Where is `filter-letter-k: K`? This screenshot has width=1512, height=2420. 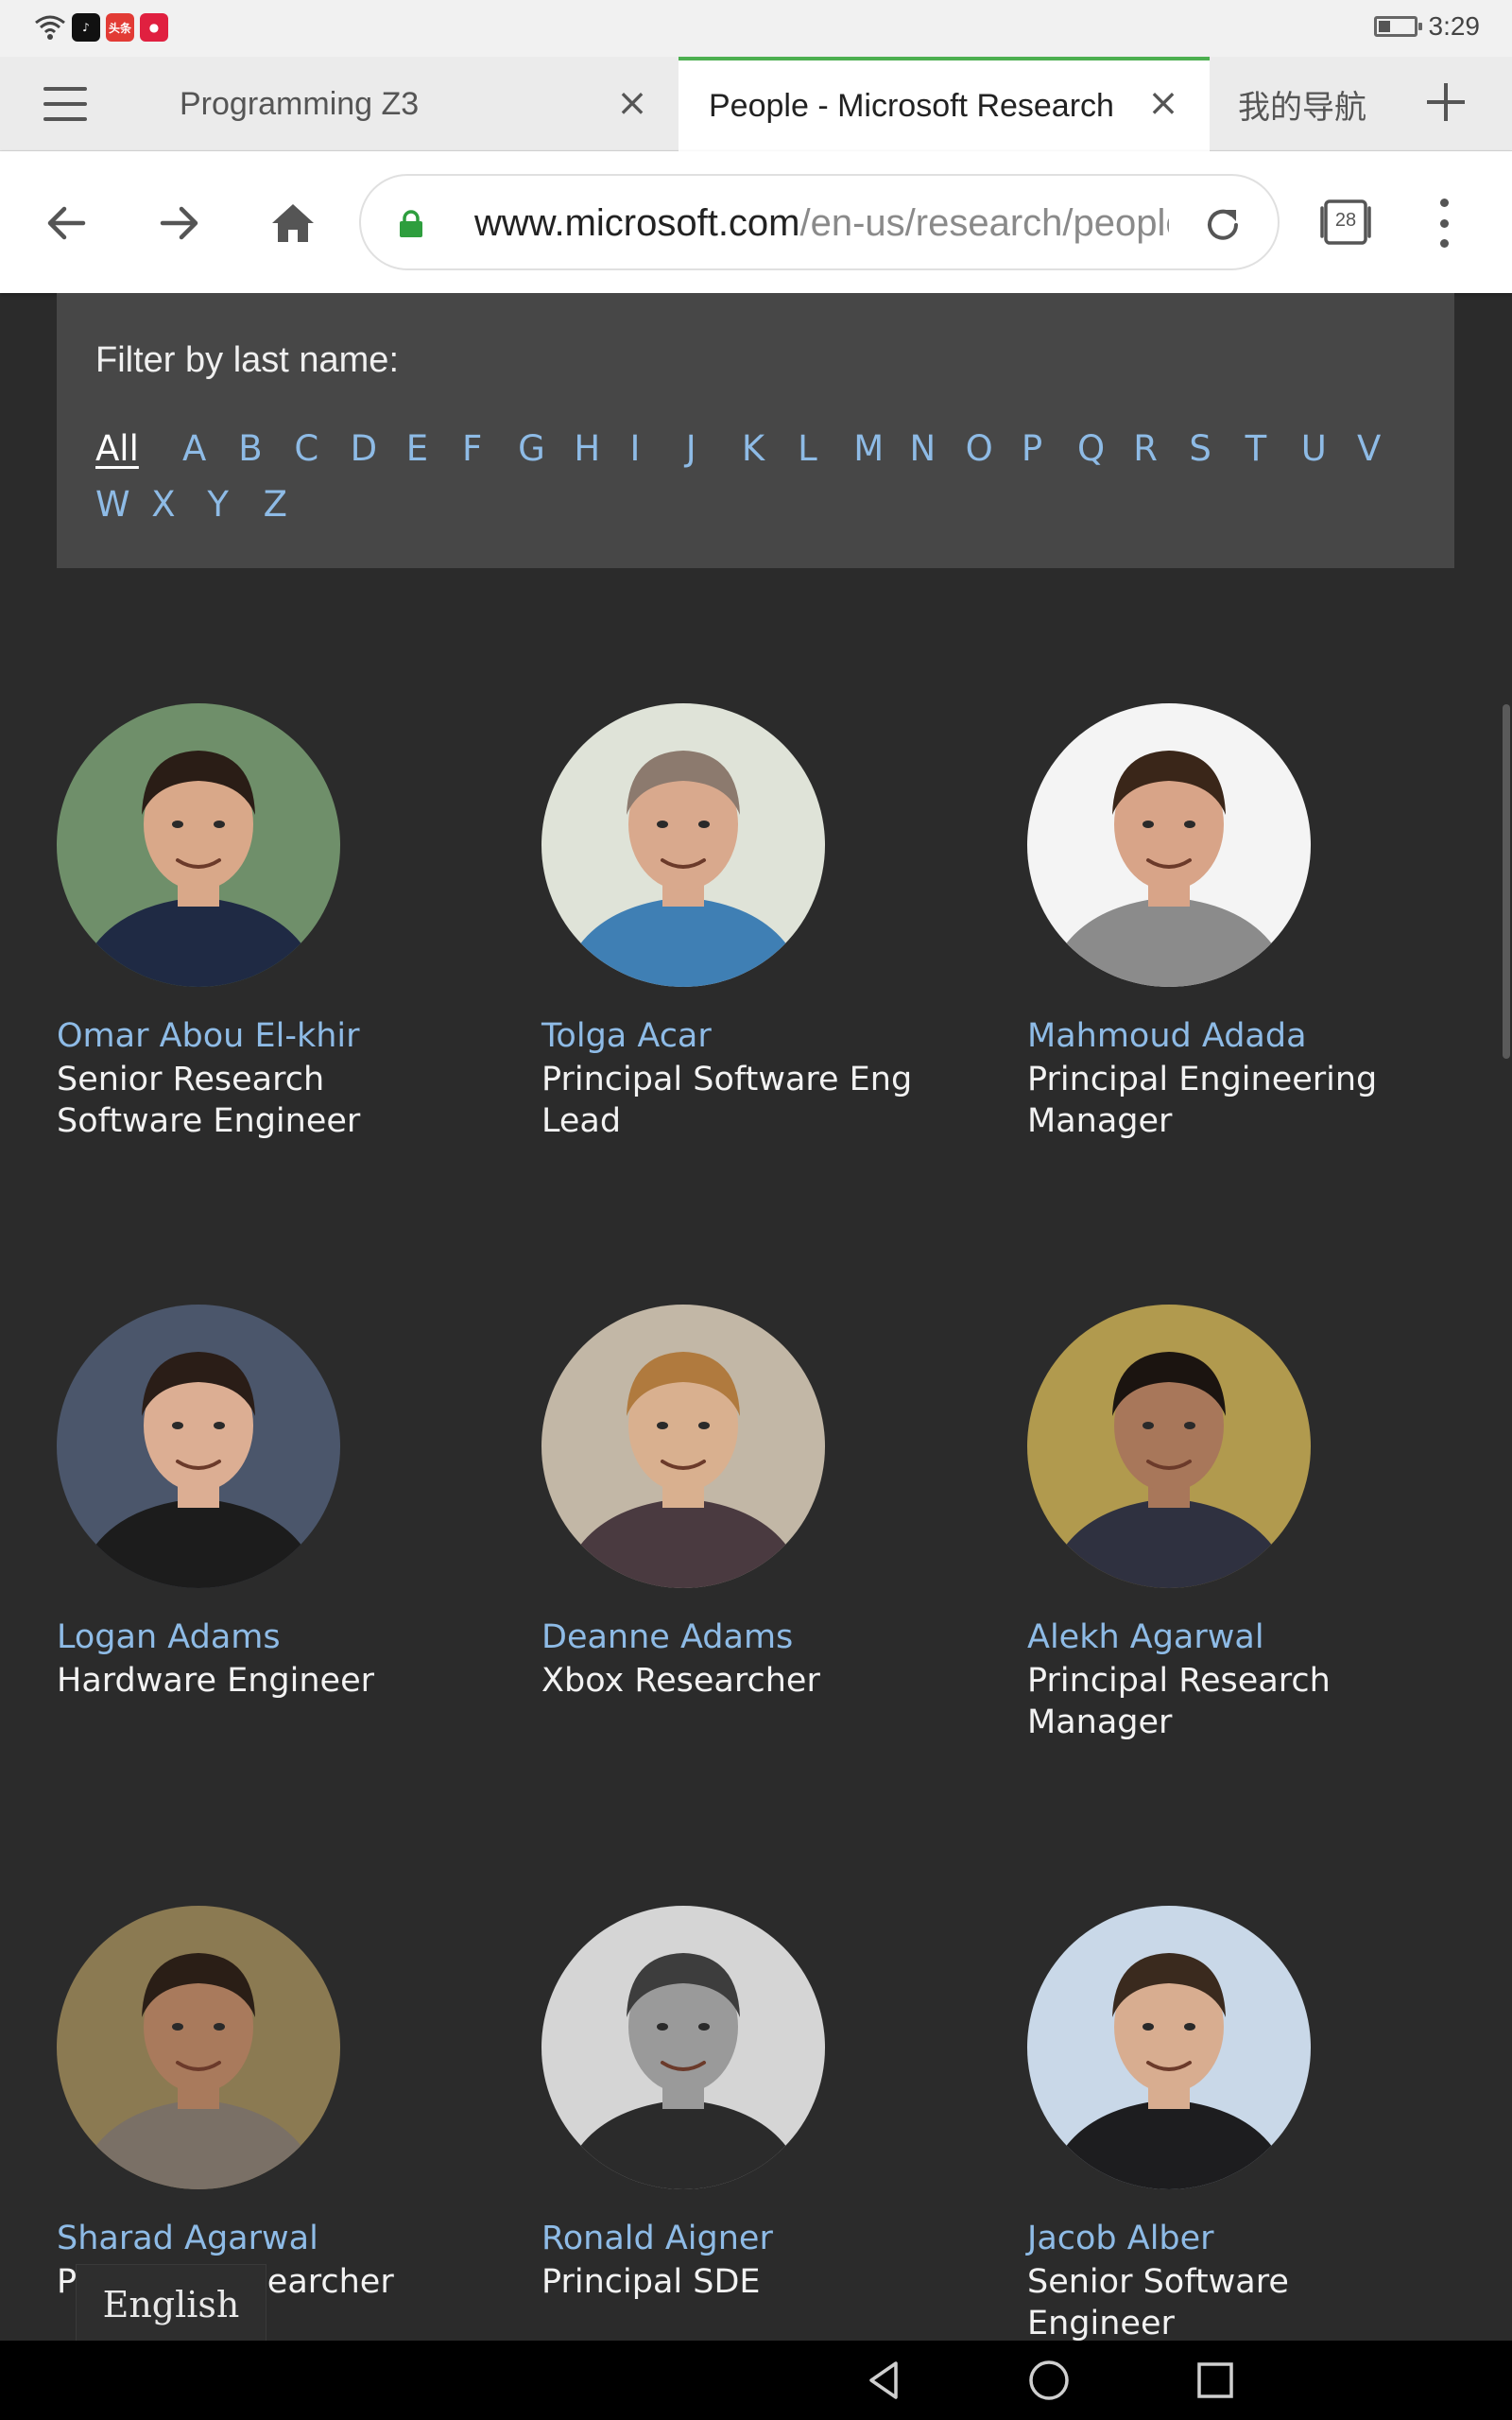 filter-letter-k: K is located at coordinates (770, 448).